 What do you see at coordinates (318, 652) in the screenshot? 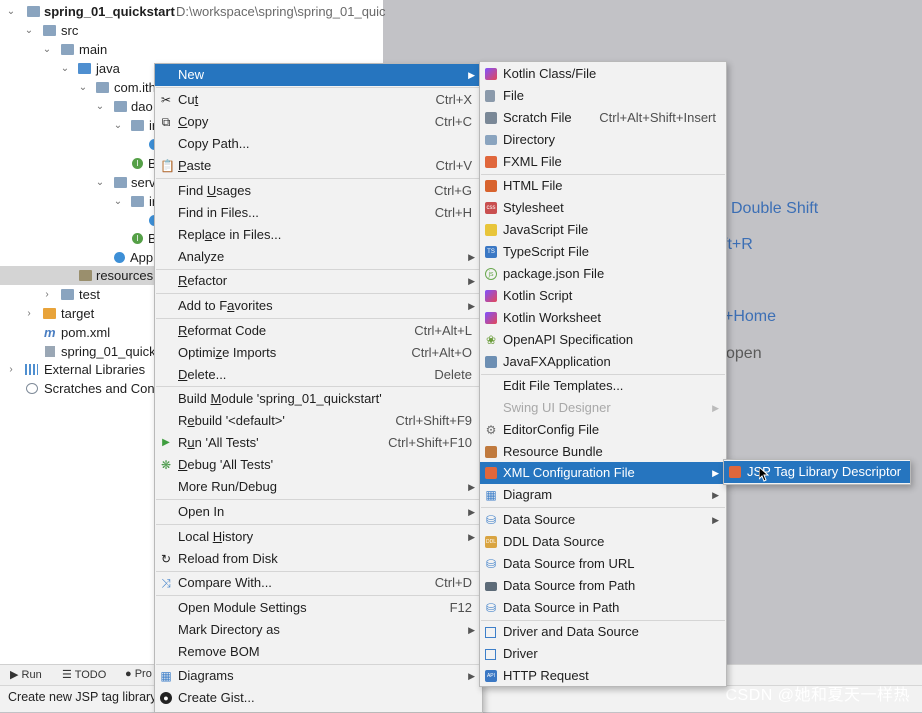
I see `menu-item-remove-bom: Remove BOM` at bounding box center [318, 652].